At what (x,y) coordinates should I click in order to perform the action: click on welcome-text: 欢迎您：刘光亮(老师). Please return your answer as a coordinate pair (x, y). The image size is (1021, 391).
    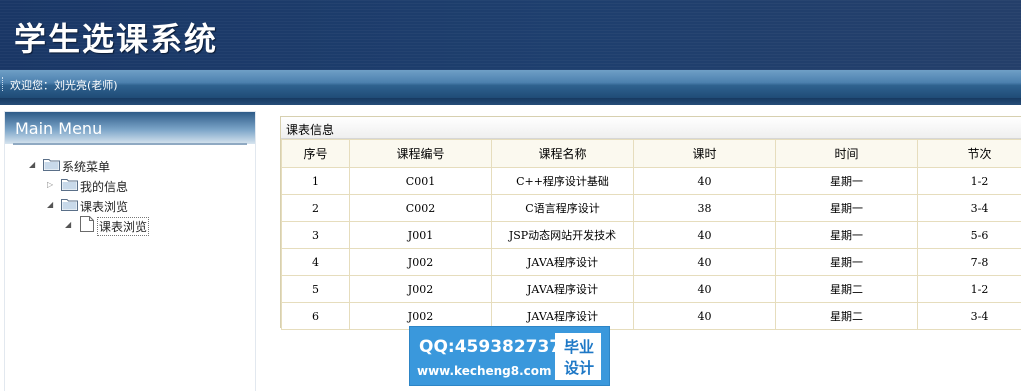
    Looking at the image, I should click on (64, 85).